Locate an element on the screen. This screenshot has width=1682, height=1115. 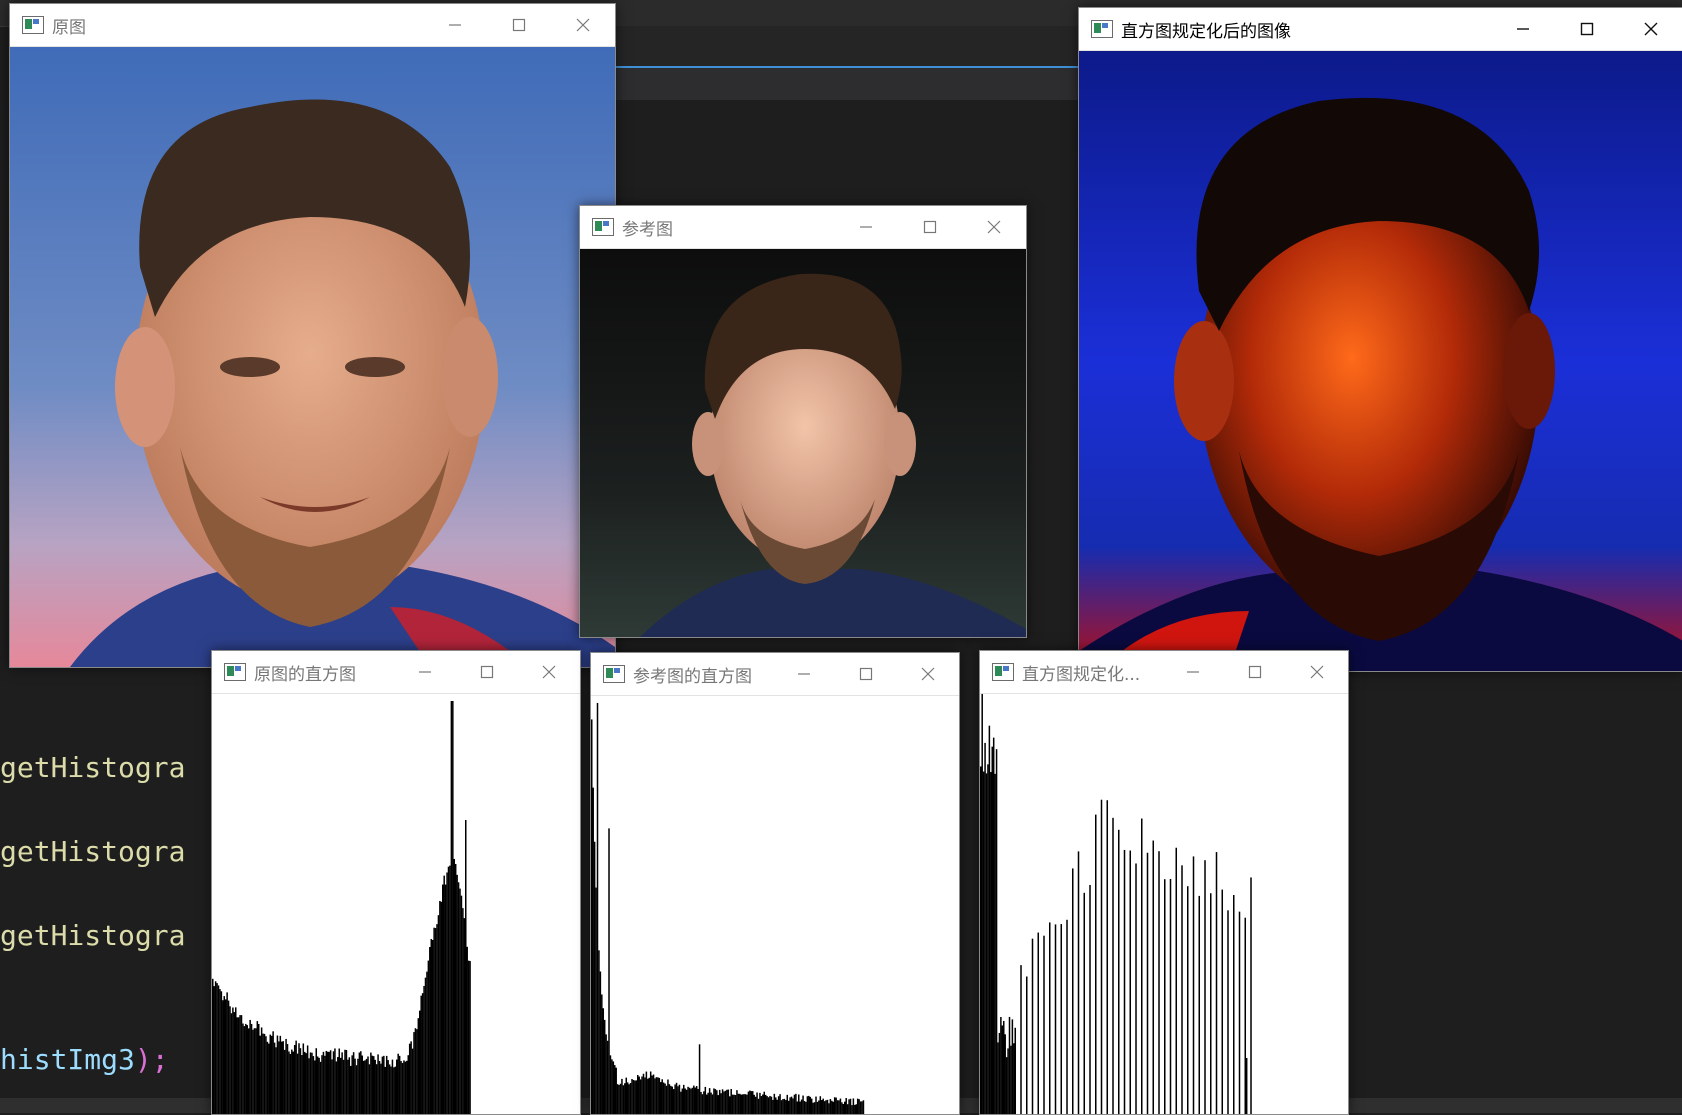
title-bar: 参考图的直方图 is located at coordinates (775, 674).